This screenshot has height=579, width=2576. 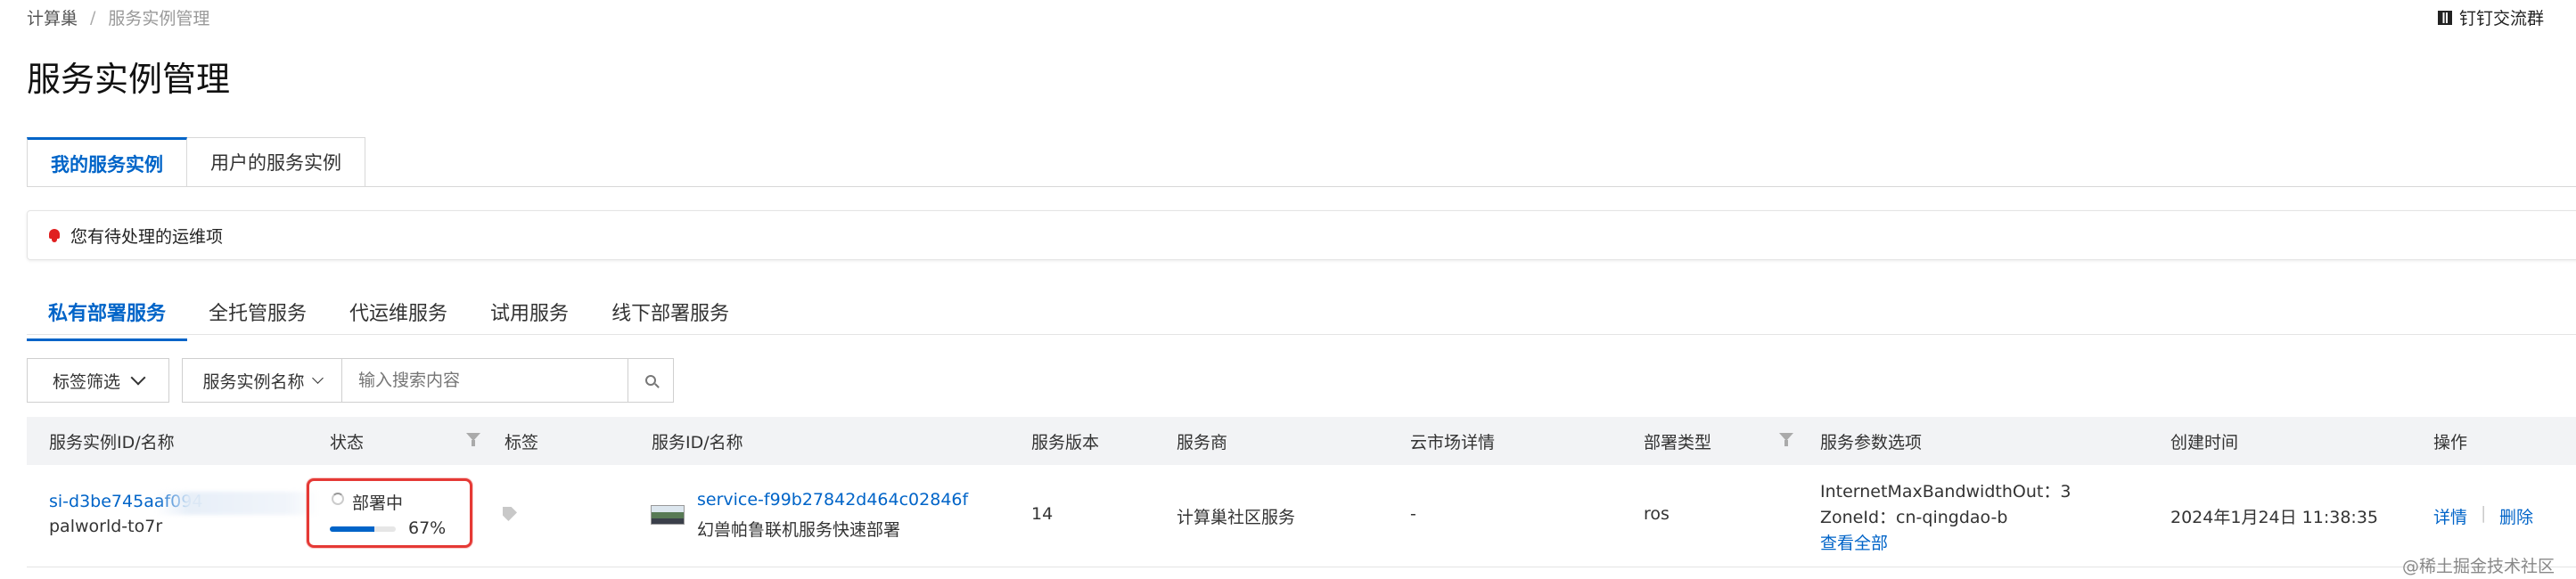 I want to click on col-instance: 服务实例ID/名称, so click(x=112, y=442).